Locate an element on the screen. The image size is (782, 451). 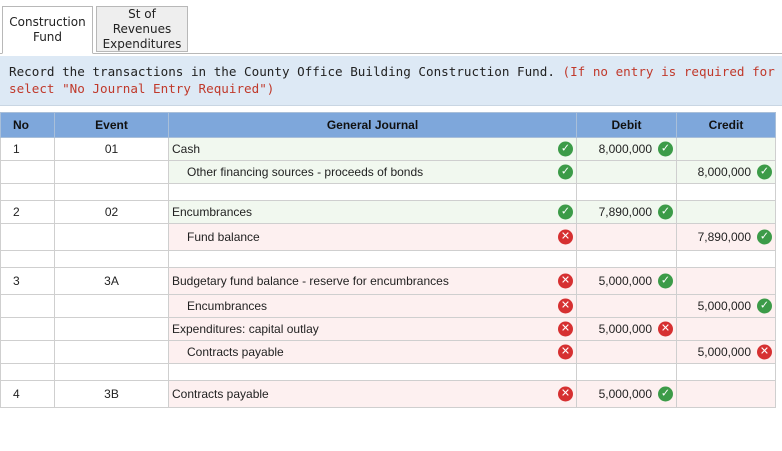
tab-label: Construction Fund is located at coordinates (47, 29).